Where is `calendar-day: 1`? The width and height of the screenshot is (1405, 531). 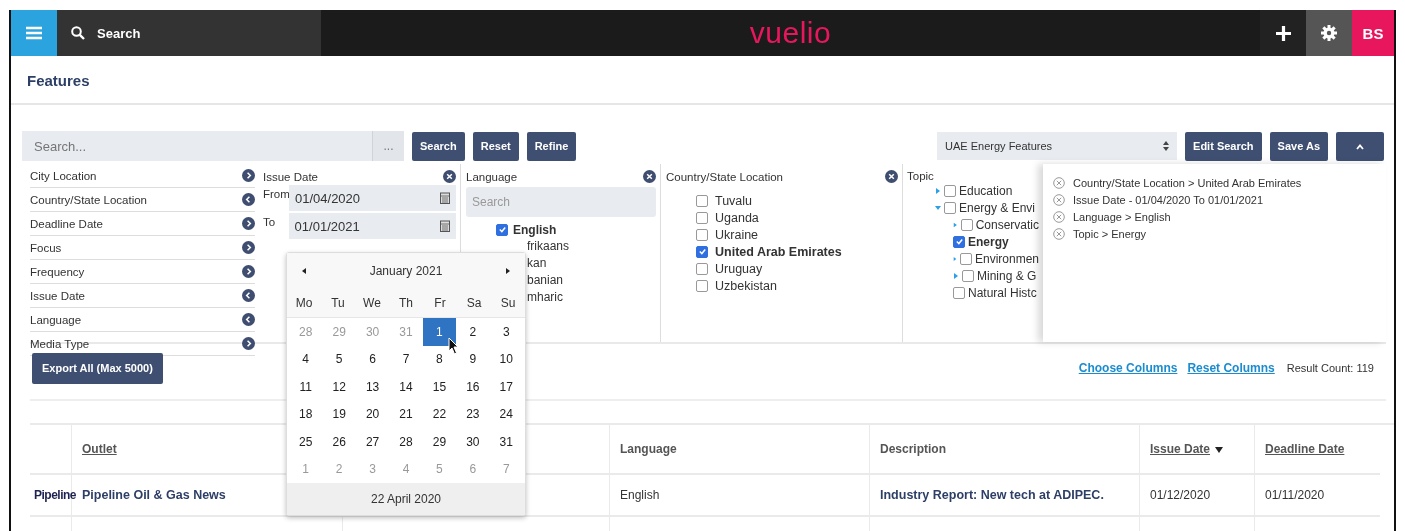 calendar-day: 1 is located at coordinates (439, 332).